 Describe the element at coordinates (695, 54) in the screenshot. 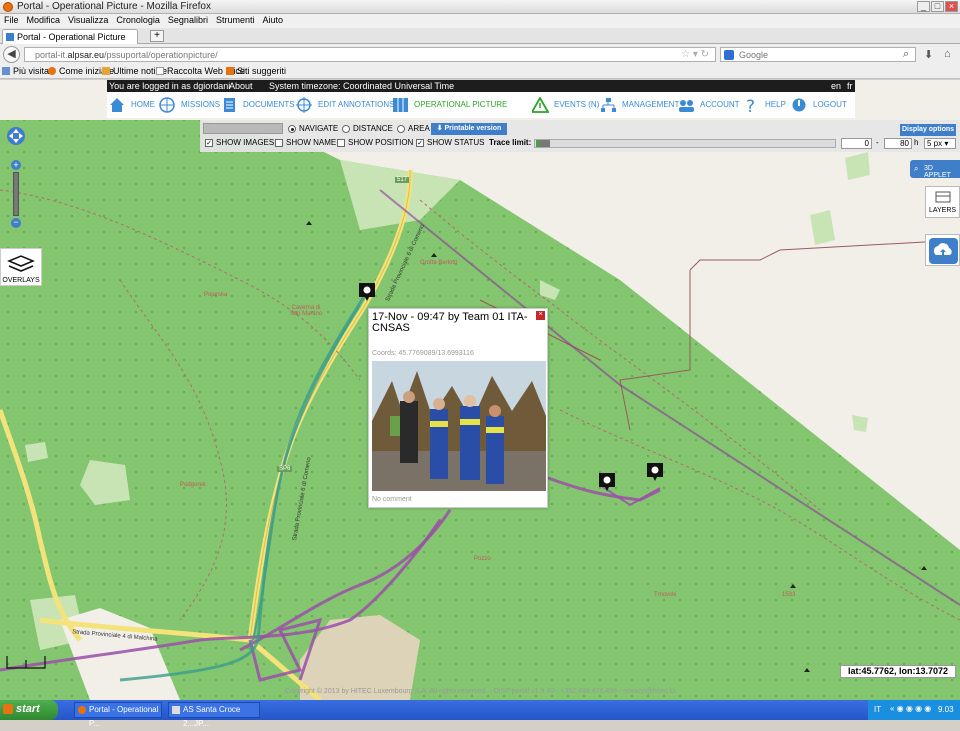

I see `bookmark-star-icon: ☆ ▾ ↻` at that location.